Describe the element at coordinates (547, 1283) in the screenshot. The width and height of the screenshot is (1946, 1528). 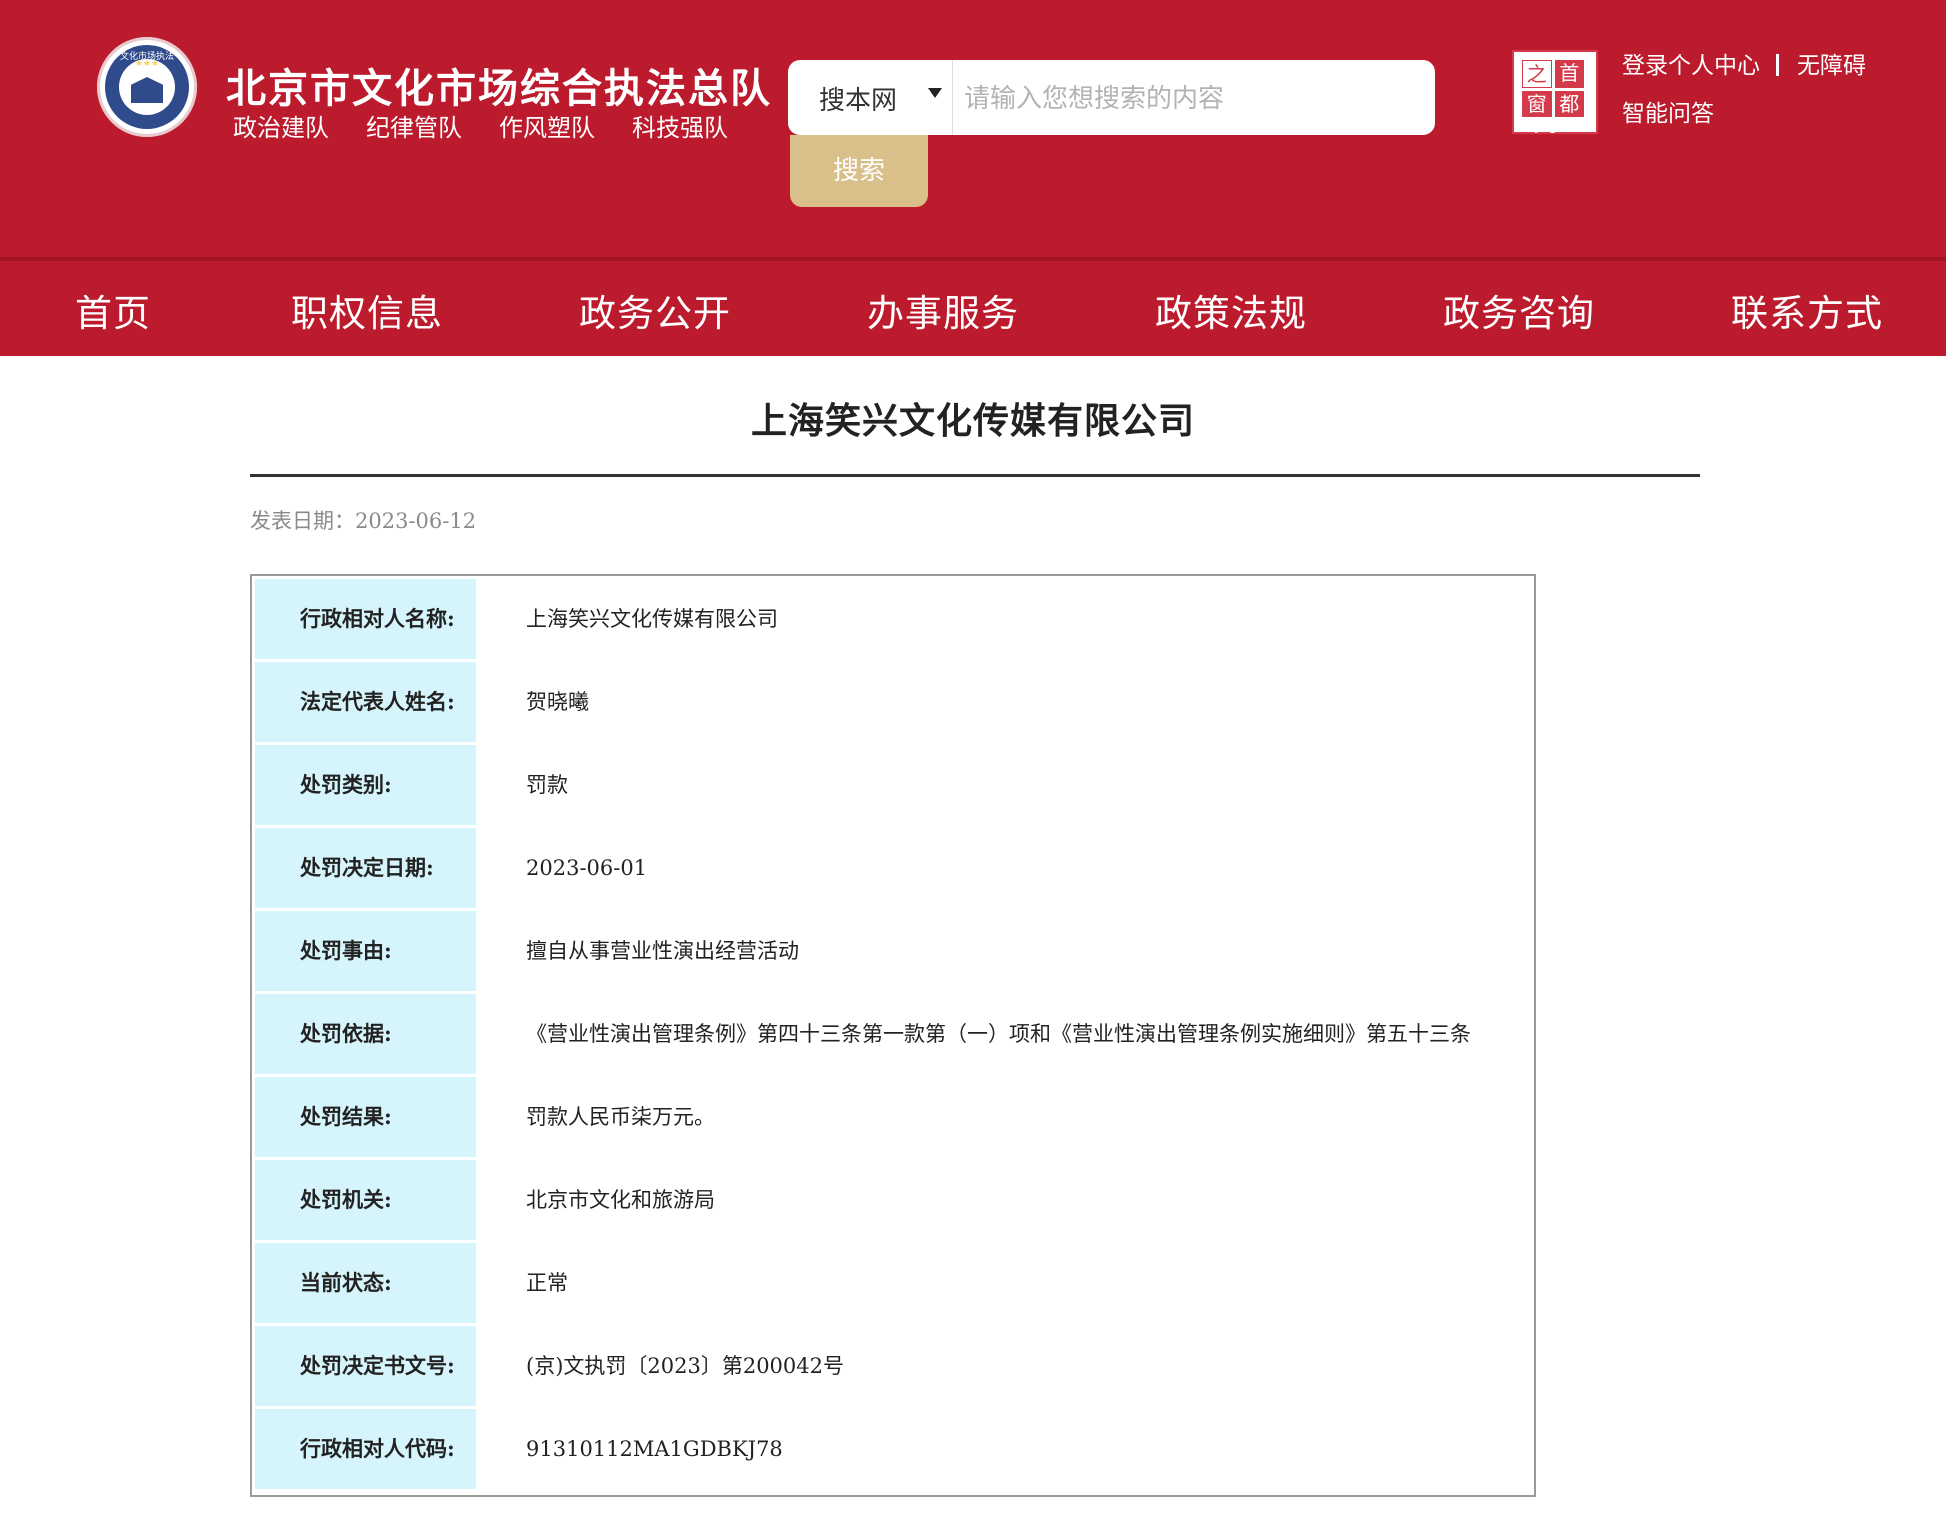
I see `row-value: 正常` at that location.